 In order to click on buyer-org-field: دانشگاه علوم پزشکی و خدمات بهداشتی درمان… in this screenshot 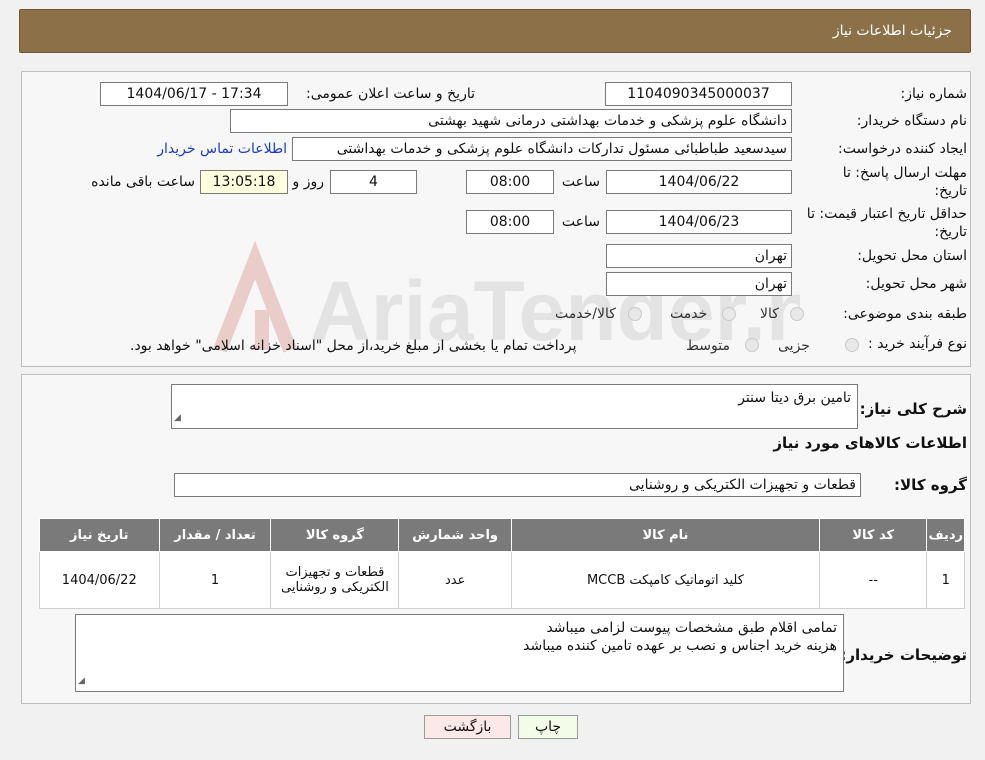, I will do `click(511, 121)`.